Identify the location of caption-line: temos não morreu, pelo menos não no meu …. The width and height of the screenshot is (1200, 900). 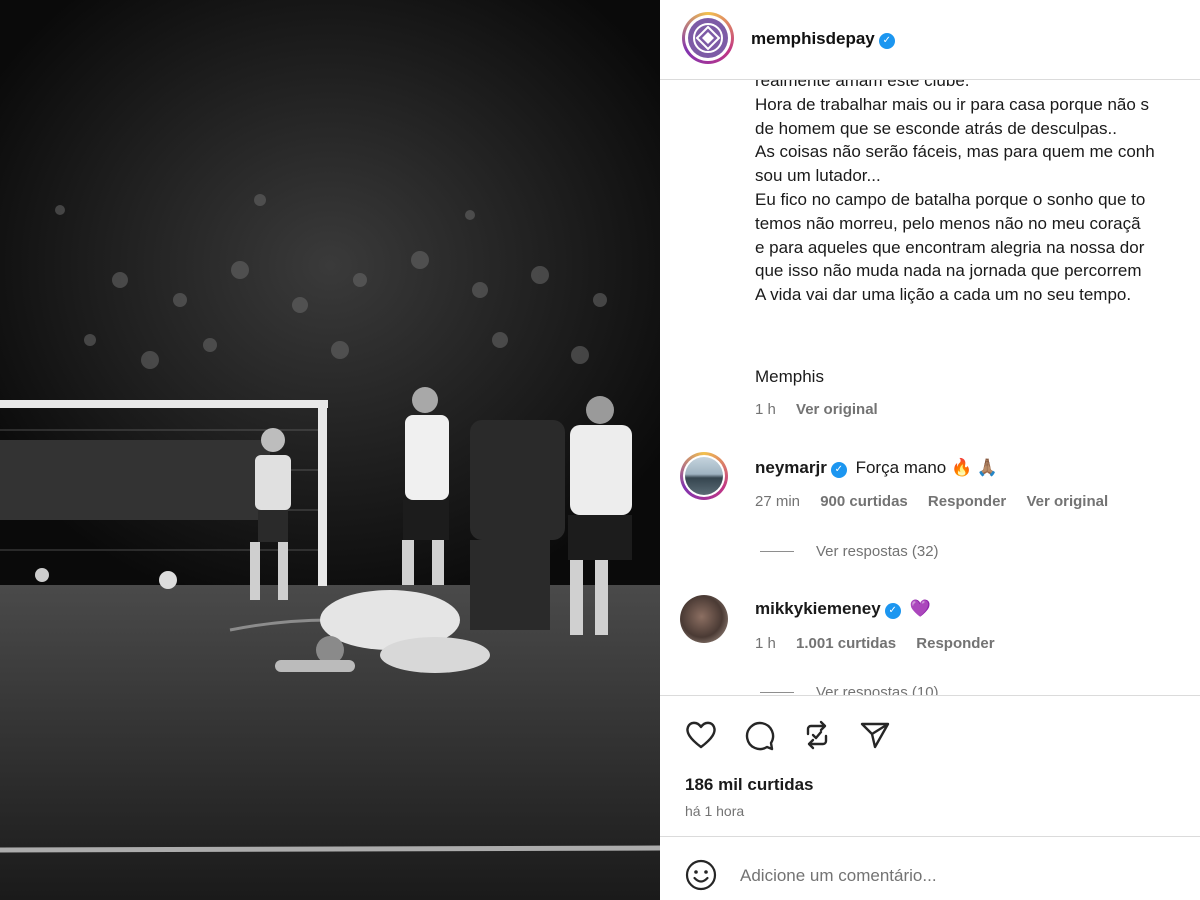
(948, 223).